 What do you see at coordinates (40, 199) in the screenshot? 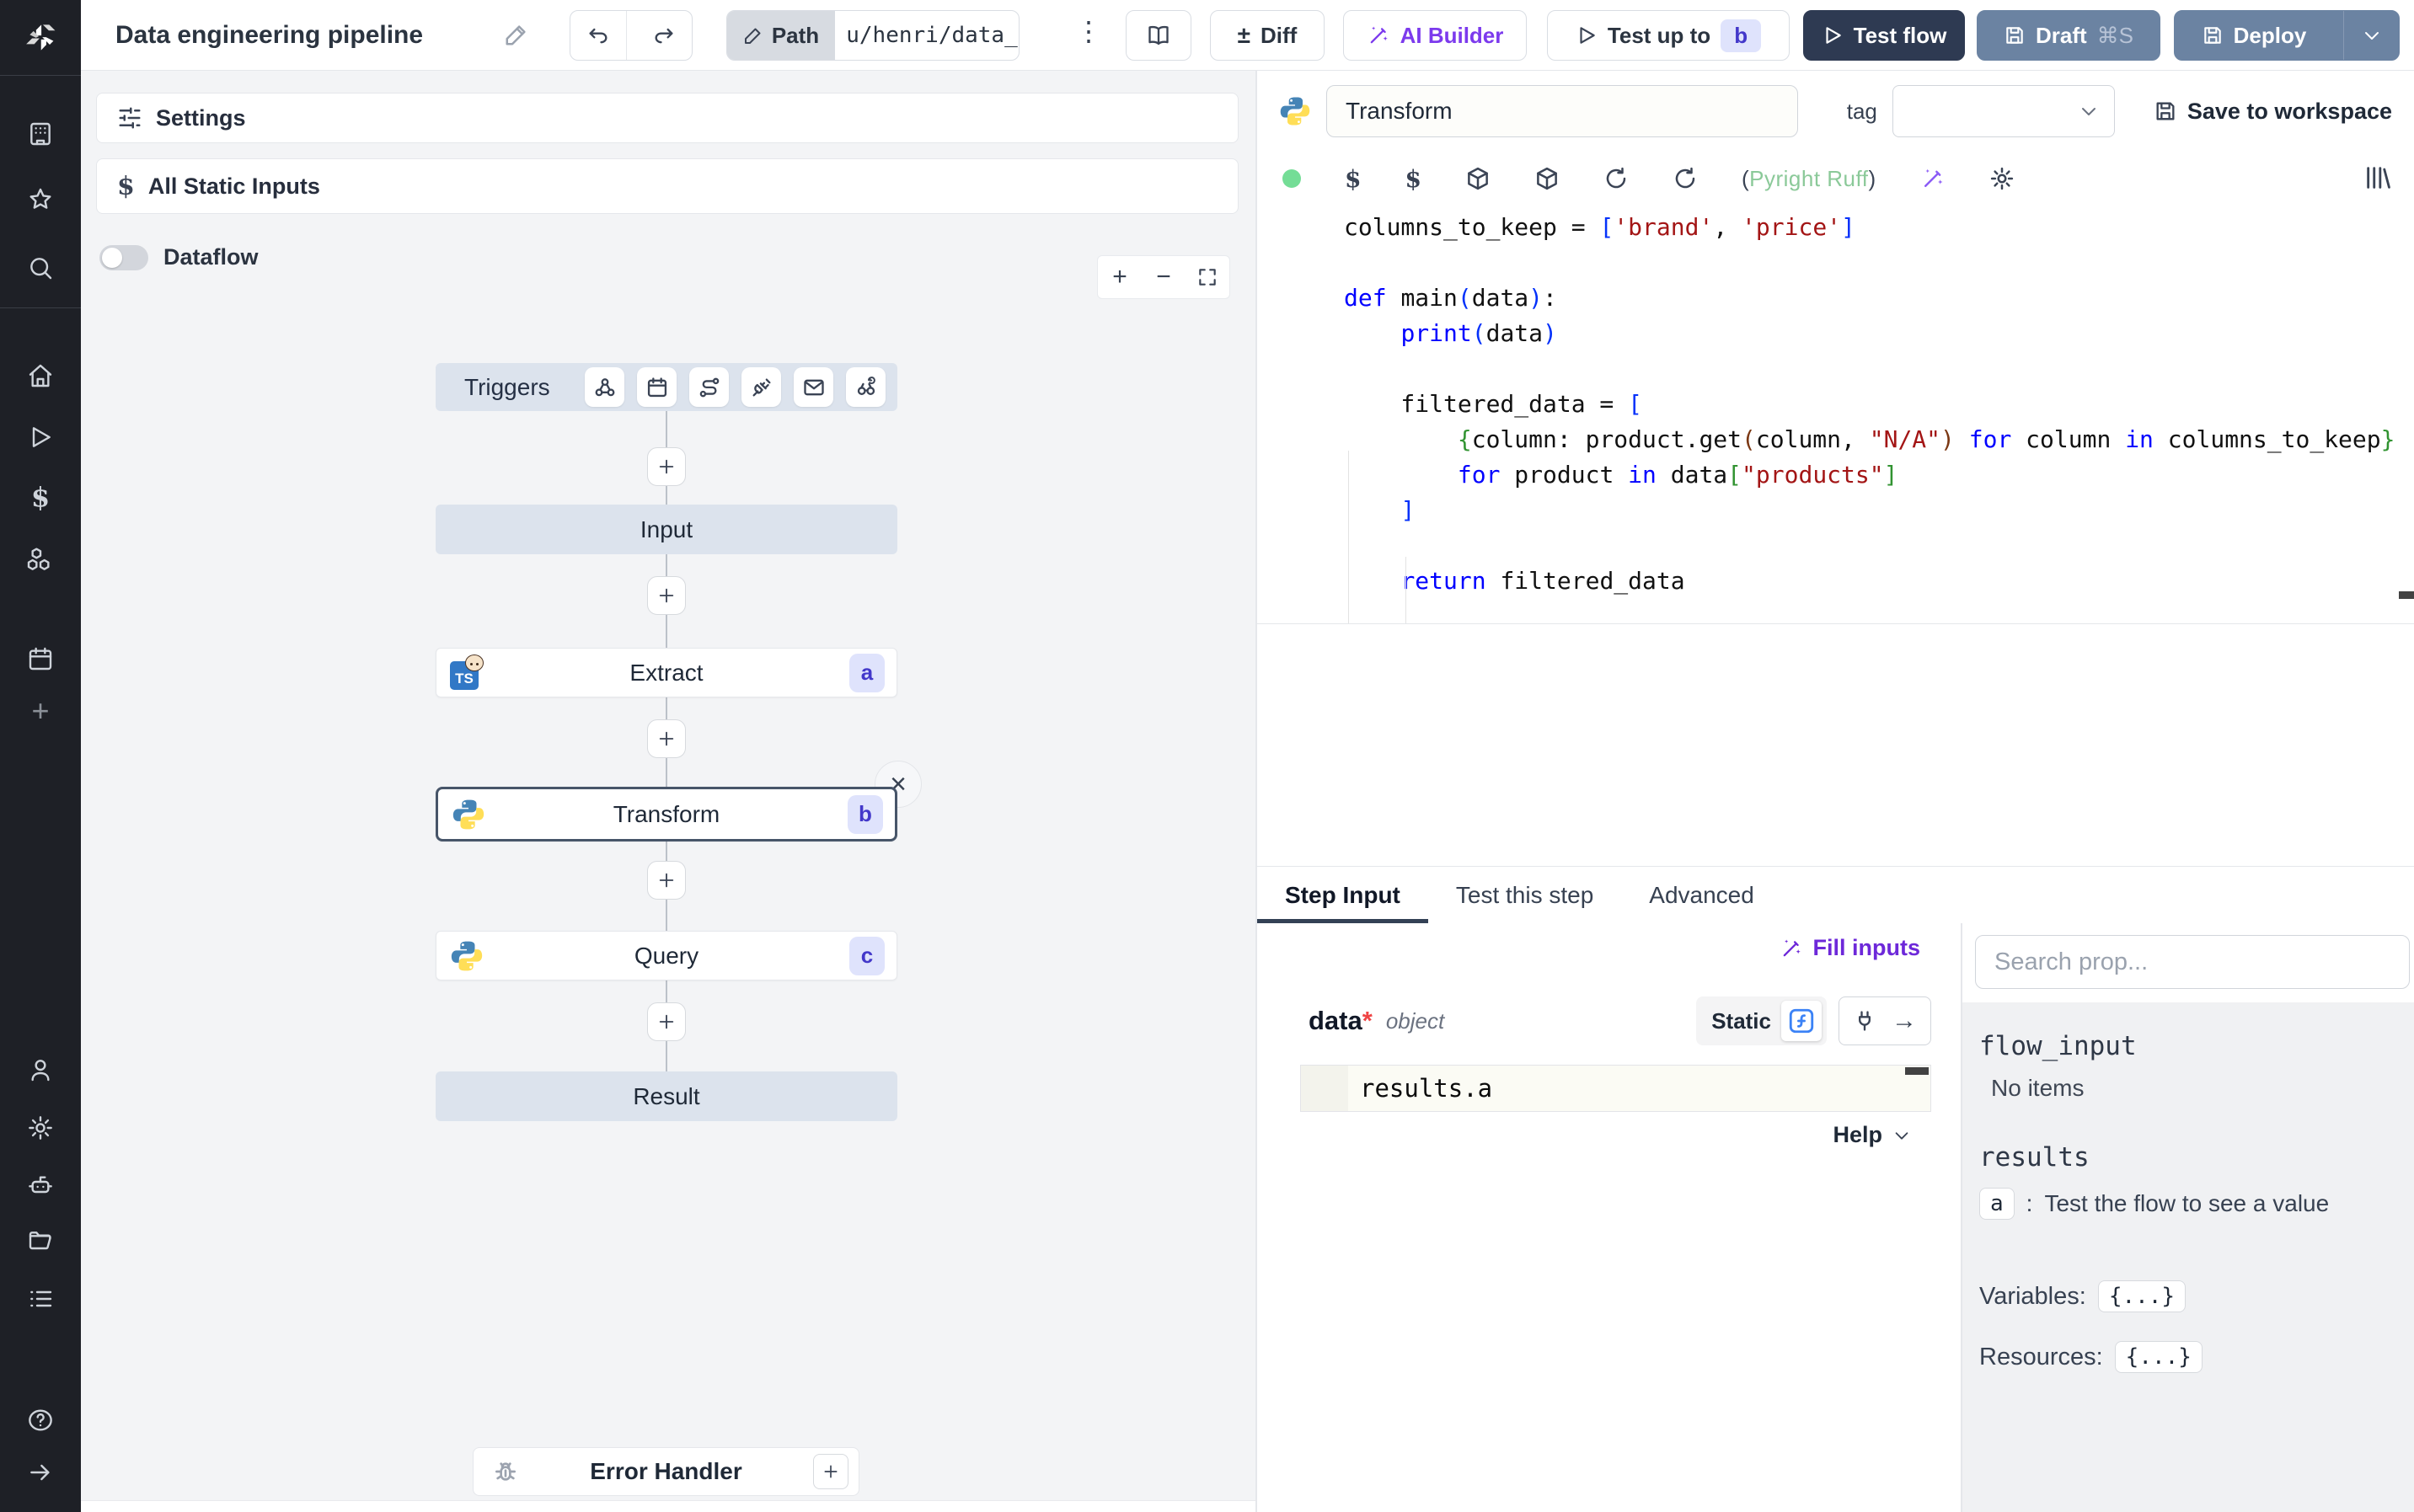
I see `favorites-star-icon` at bounding box center [40, 199].